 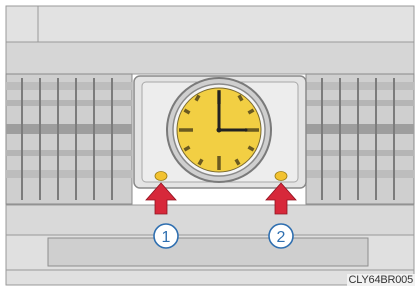 What do you see at coordinates (210, 220) in the screenshot?
I see `dashboard-lower-strip` at bounding box center [210, 220].